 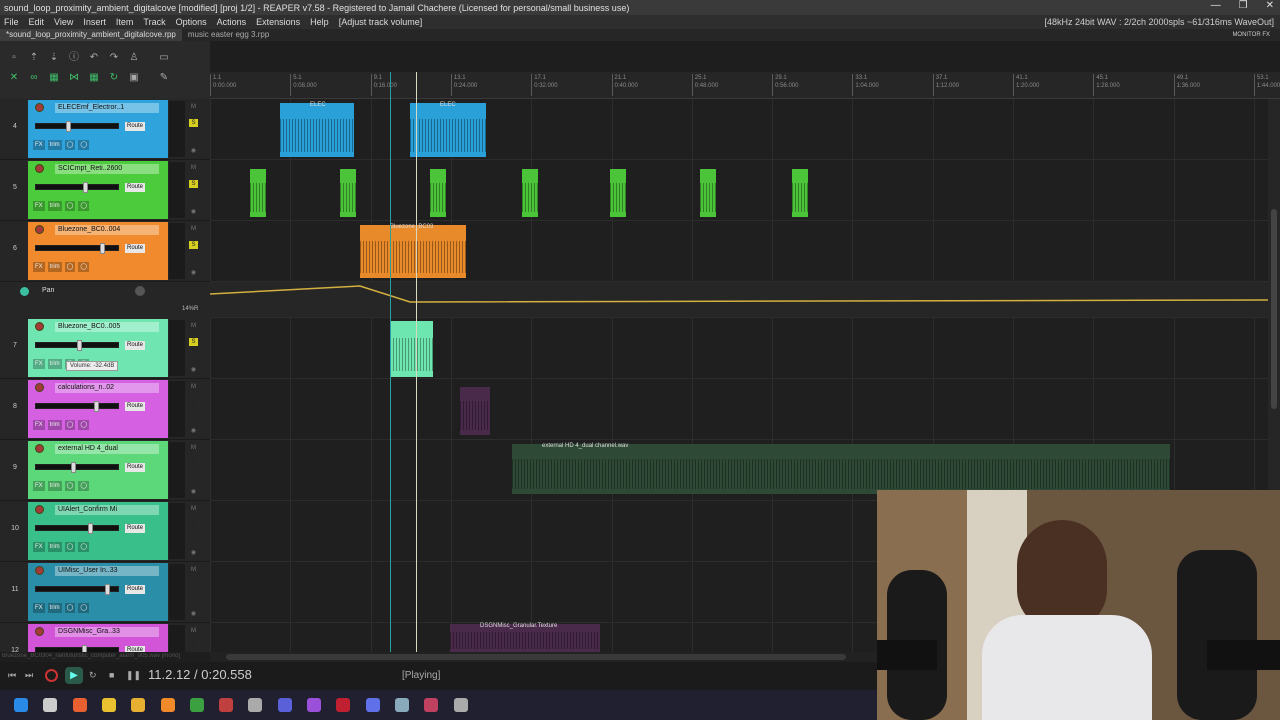 What do you see at coordinates (34, 77) in the screenshot?
I see `ripple-icon: ∞` at bounding box center [34, 77].